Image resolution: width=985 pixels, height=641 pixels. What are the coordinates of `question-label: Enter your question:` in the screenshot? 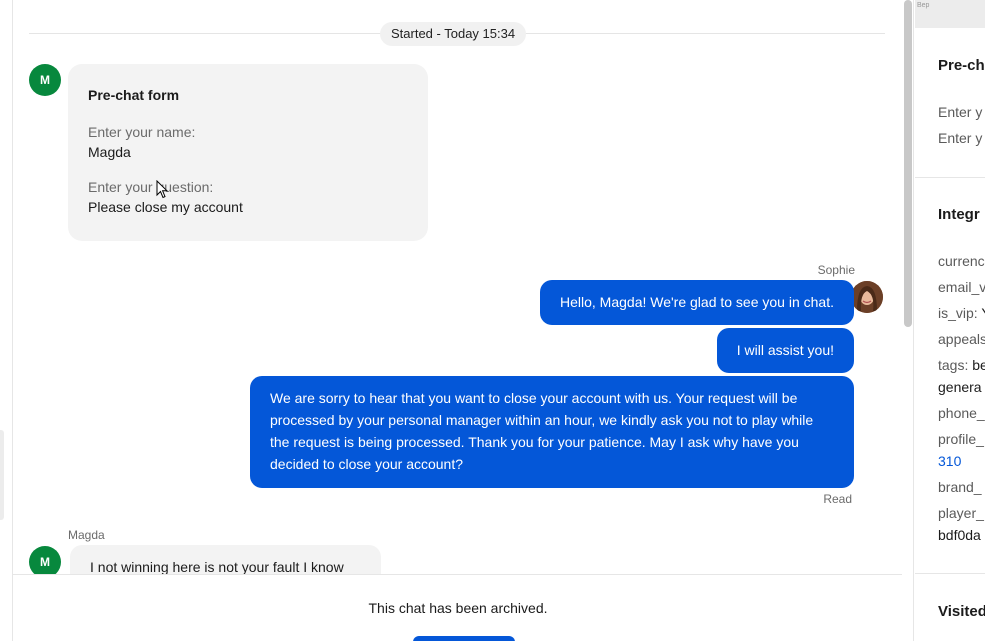 It's located at (151, 187).